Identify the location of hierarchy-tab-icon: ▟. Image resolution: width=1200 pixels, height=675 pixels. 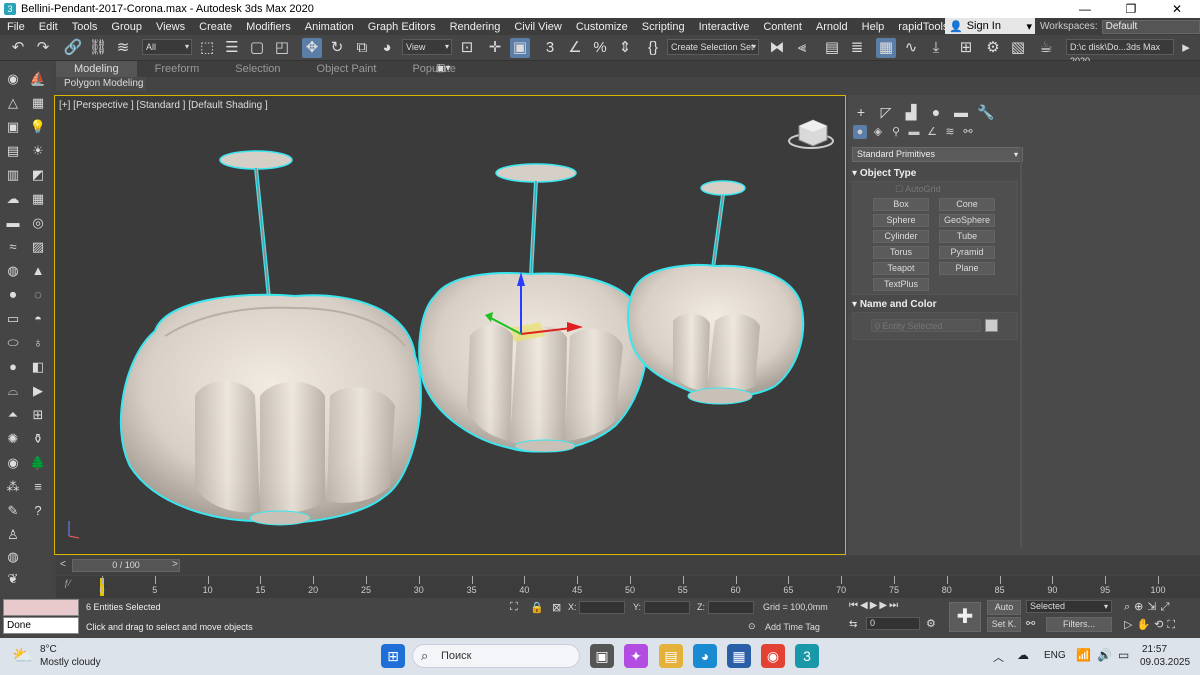
(911, 112).